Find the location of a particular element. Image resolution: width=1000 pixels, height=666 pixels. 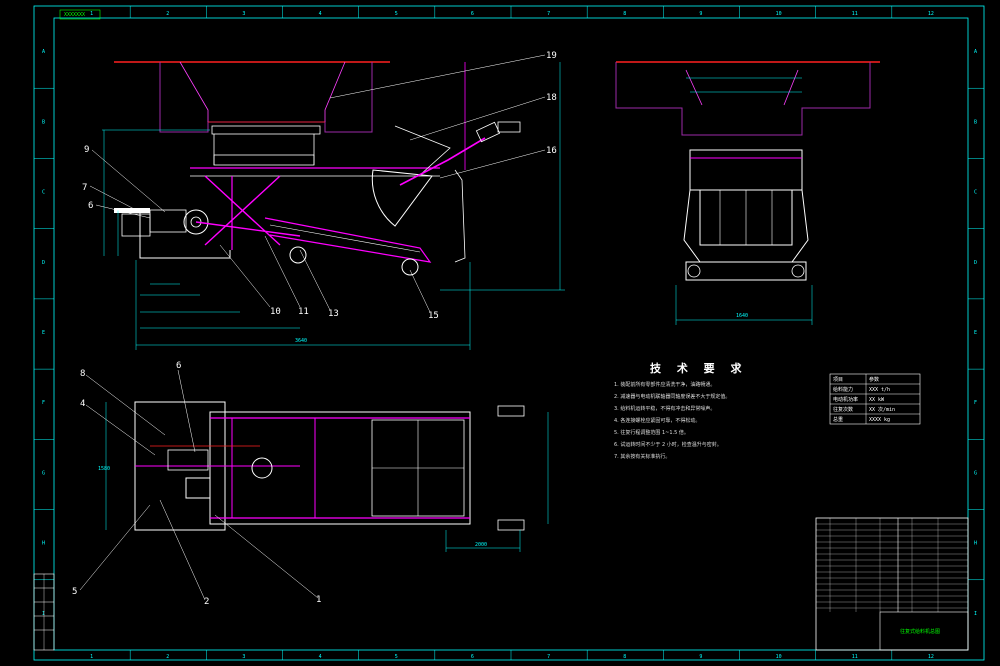

zone-row-label-right: E is located at coordinates (975, 333).